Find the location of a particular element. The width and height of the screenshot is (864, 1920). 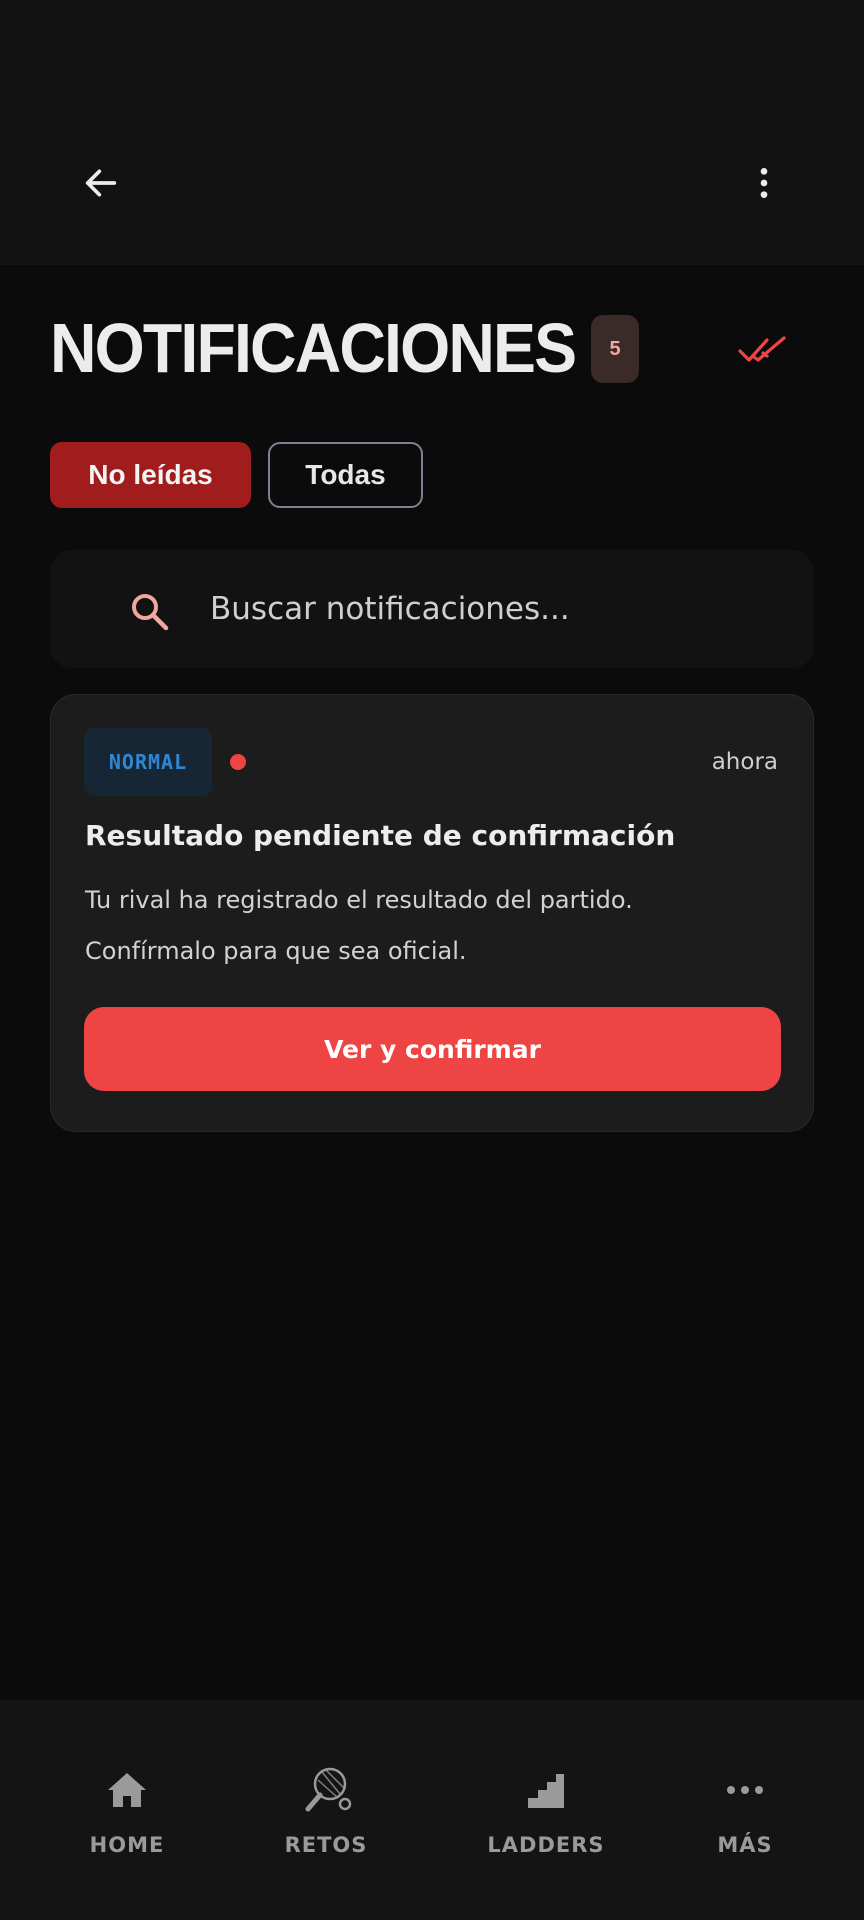

priority-badge: NORMAL is located at coordinates (148, 762).